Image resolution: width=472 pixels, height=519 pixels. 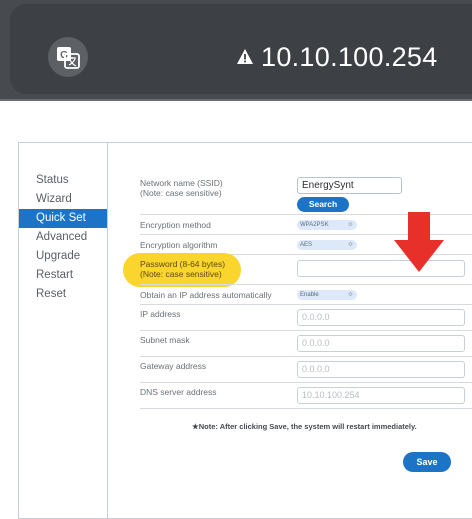 I want to click on sidebar-item-quick-set: Quick Set, so click(x=63, y=218).